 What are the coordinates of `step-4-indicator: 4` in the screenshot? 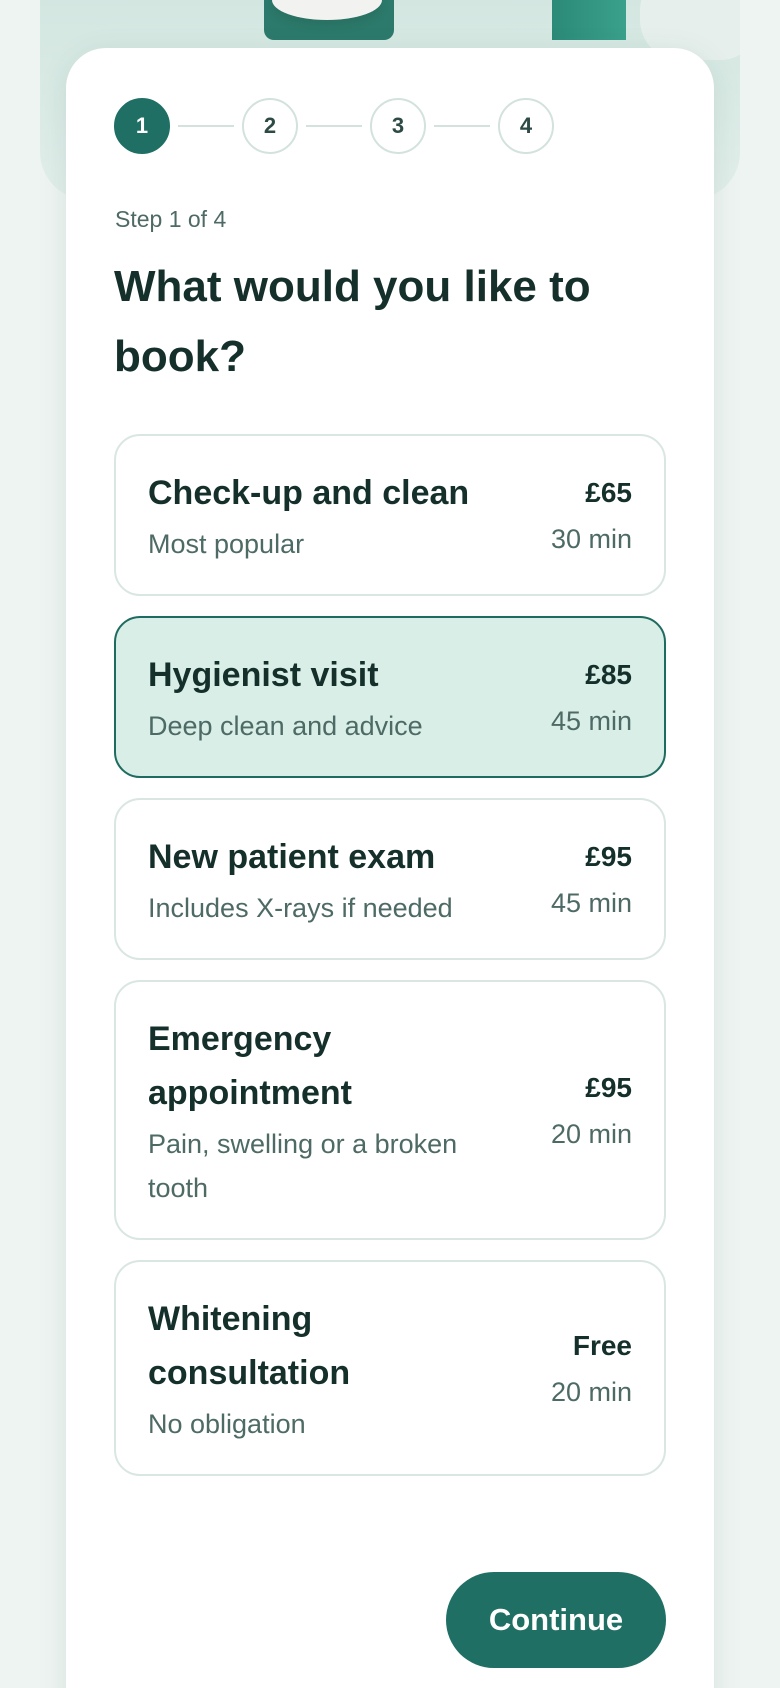 It's located at (526, 126).